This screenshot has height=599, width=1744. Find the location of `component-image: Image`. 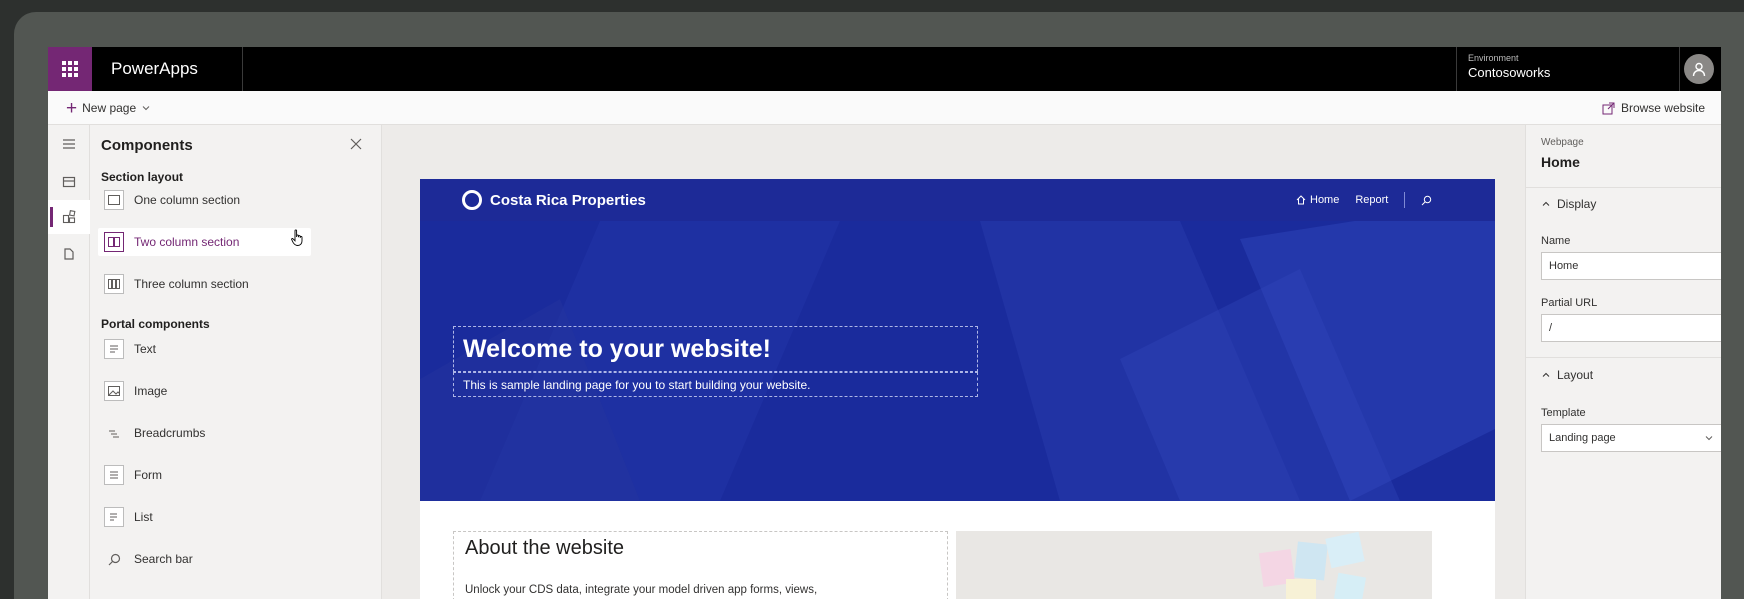

component-image: Image is located at coordinates (204, 391).